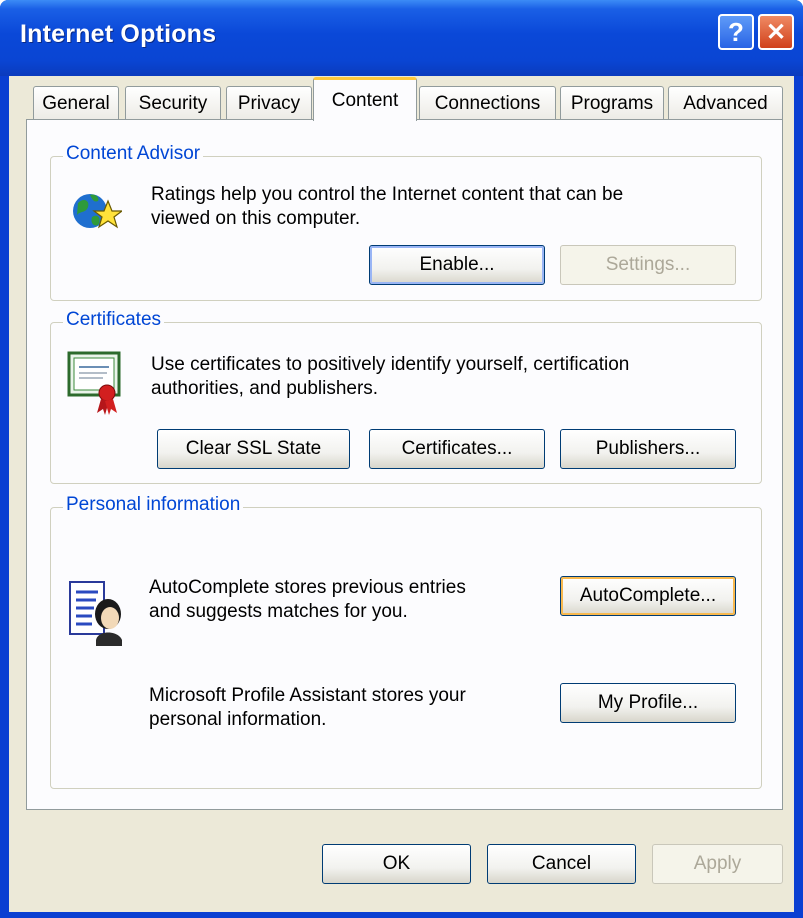  I want to click on tab-label: General, so click(76, 103).